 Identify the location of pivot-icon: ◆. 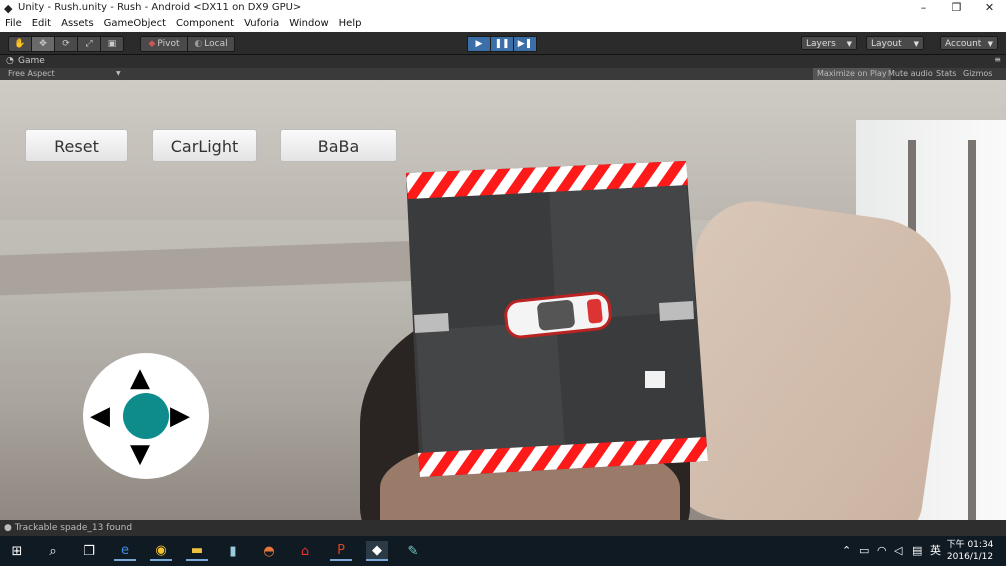
(152, 44).